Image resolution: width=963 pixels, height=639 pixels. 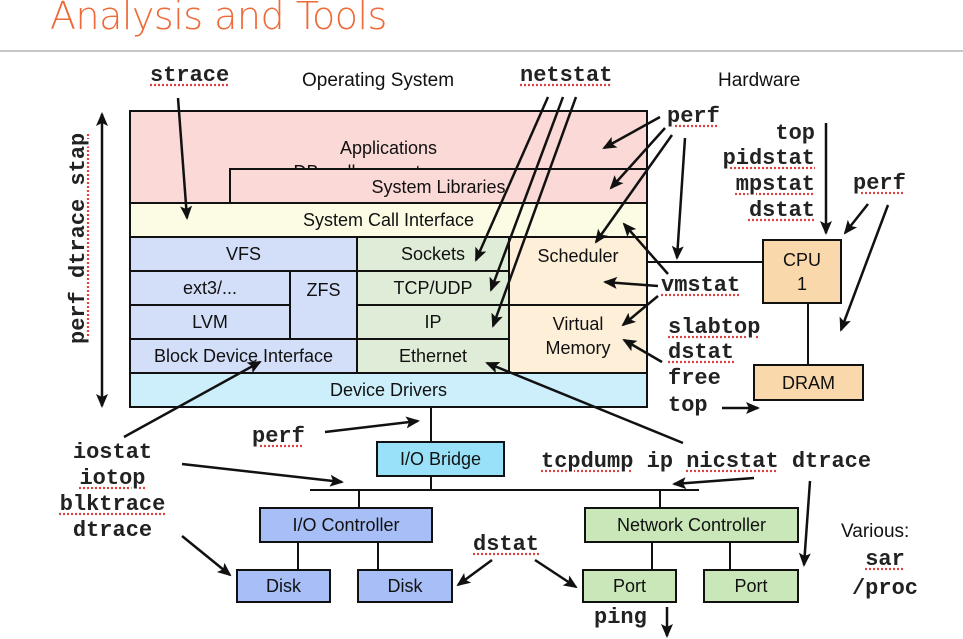 I want to click on slabtop-text: slabtop, so click(x=714, y=327).